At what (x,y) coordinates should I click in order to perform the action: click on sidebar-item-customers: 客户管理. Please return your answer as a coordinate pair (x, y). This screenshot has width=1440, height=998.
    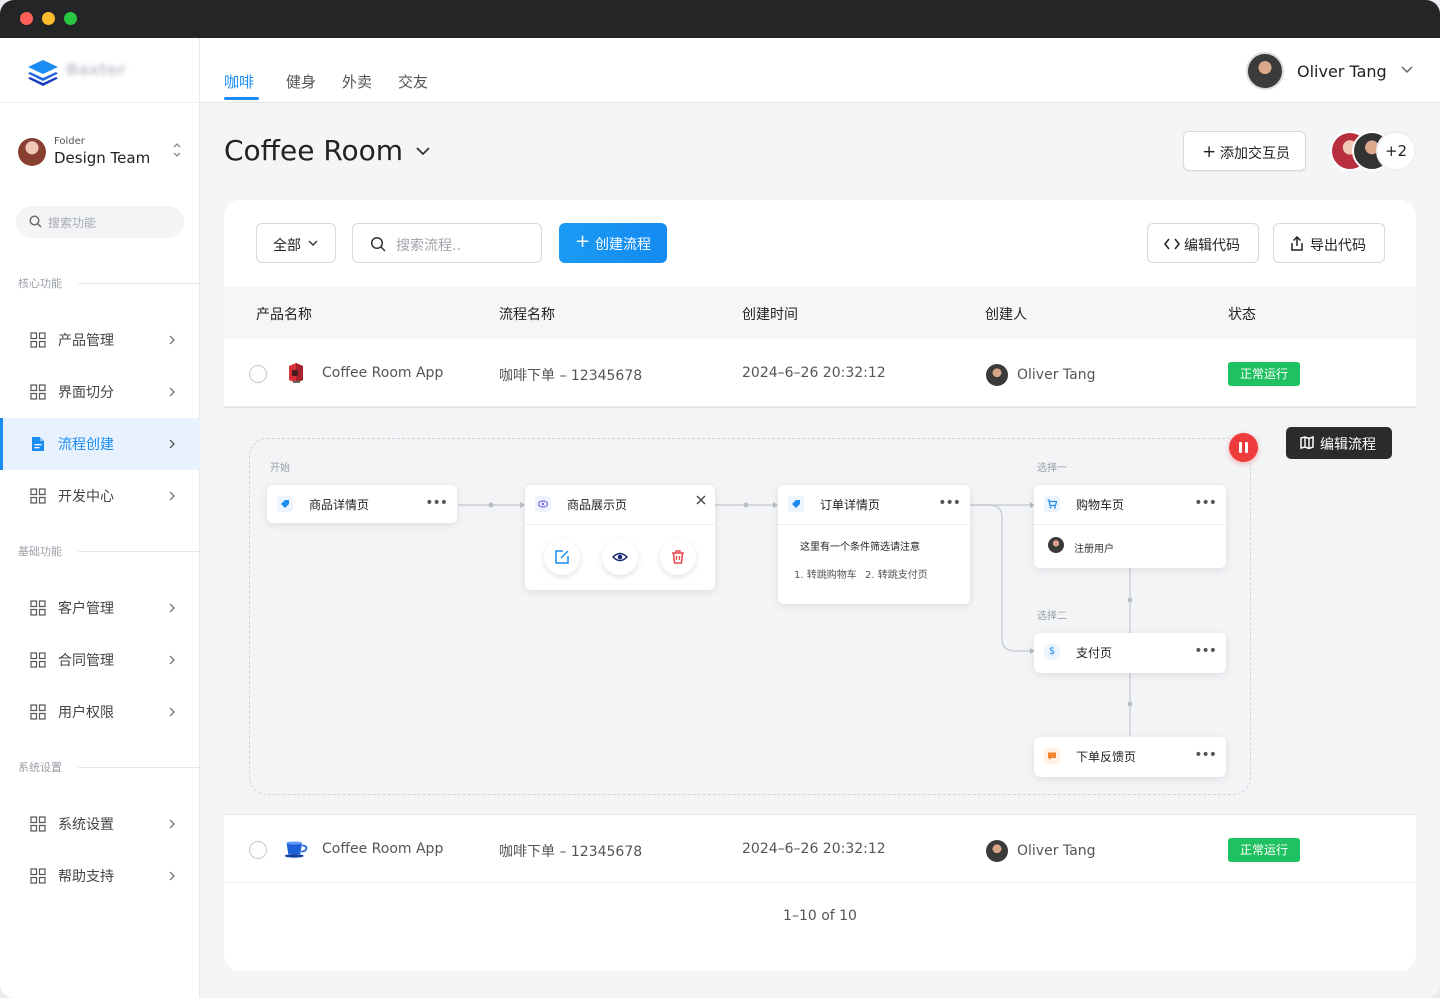
    Looking at the image, I should click on (100, 608).